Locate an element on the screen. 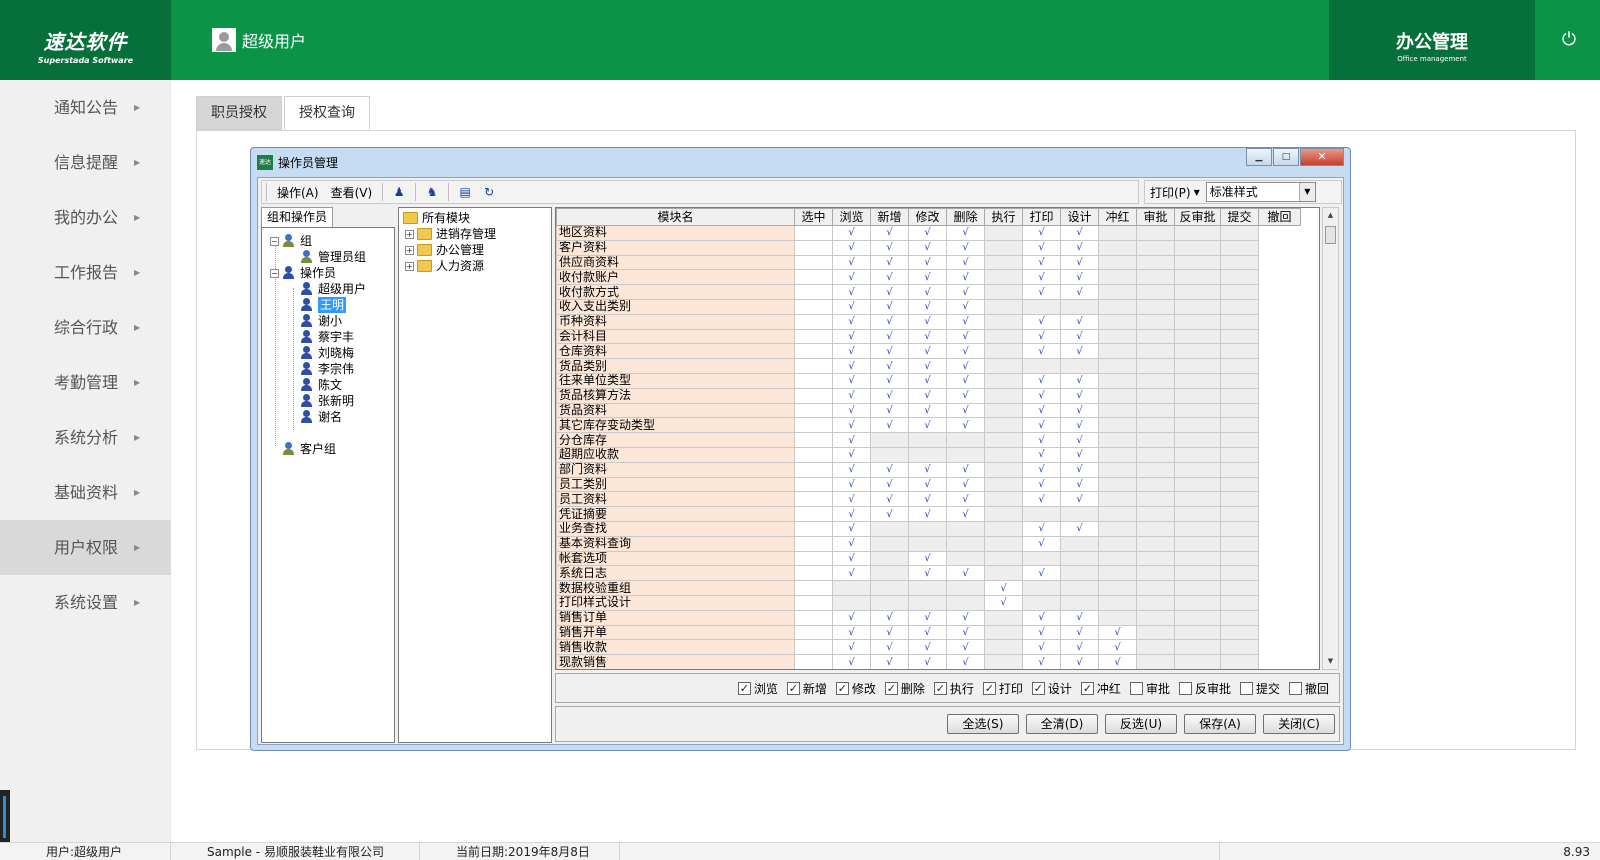 Image resolution: width=1600 pixels, height=860 pixels. table-row: 收付款方式 √ √ √ √ √ √ is located at coordinates (928, 292).